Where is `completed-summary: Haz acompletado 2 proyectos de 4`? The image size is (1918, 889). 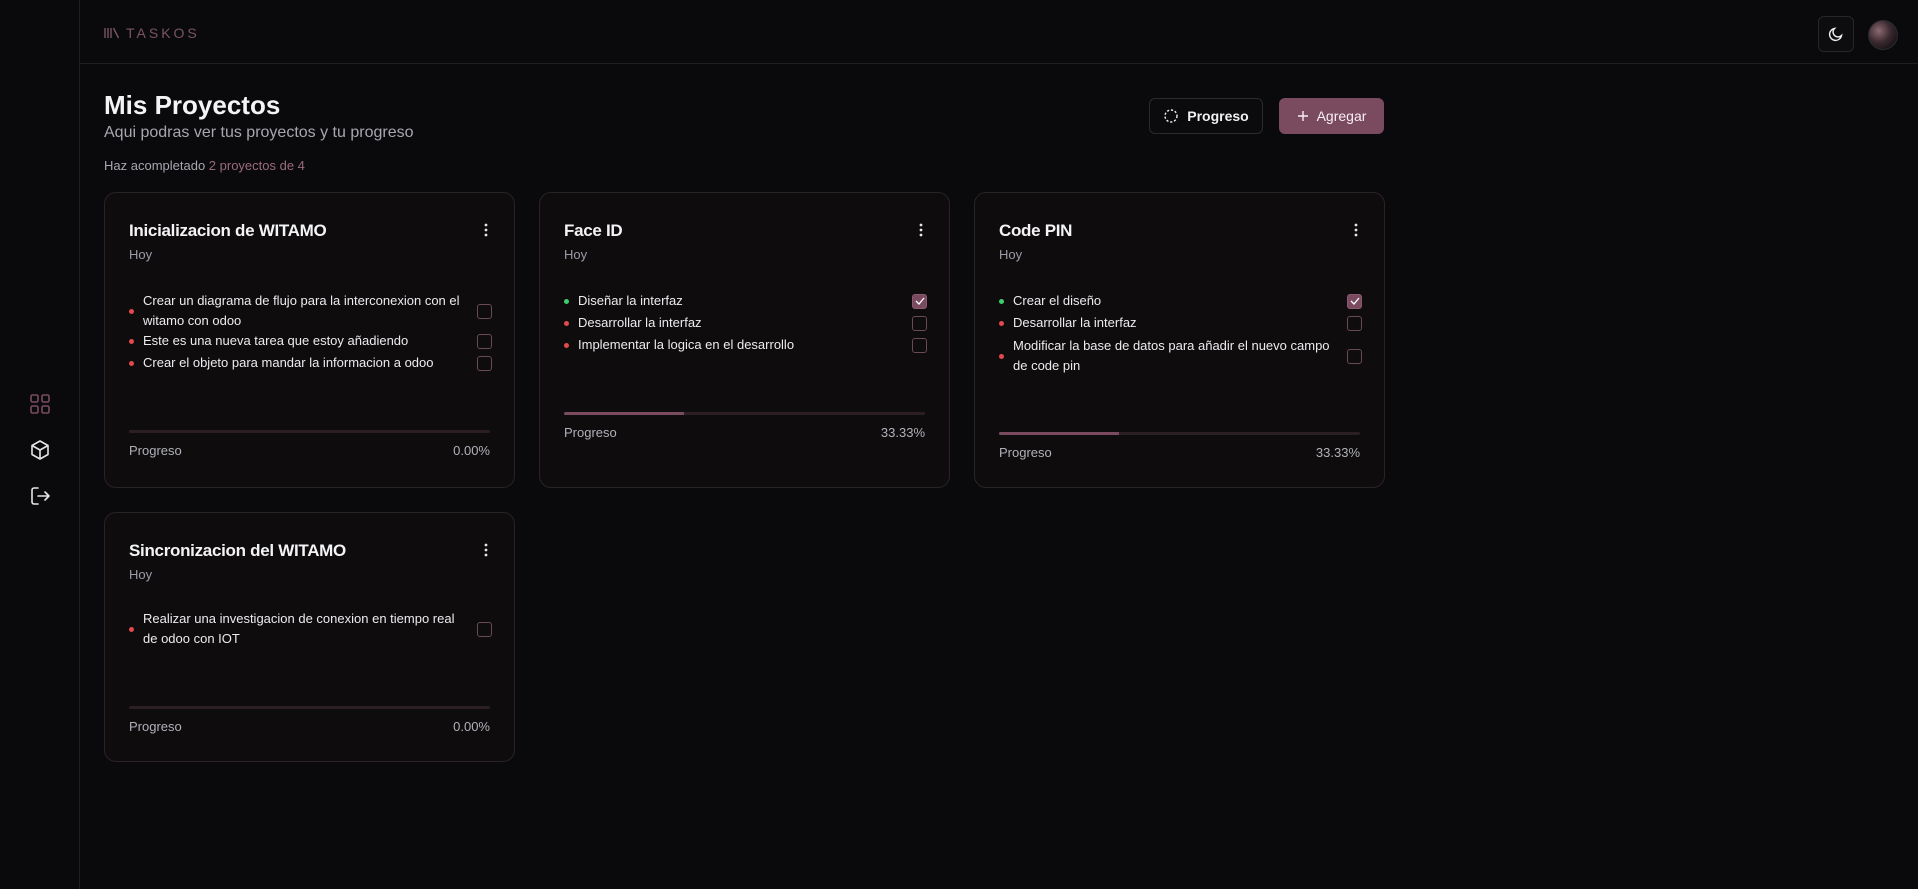 completed-summary: Haz acompletado 2 proyectos de 4 is located at coordinates (204, 165).